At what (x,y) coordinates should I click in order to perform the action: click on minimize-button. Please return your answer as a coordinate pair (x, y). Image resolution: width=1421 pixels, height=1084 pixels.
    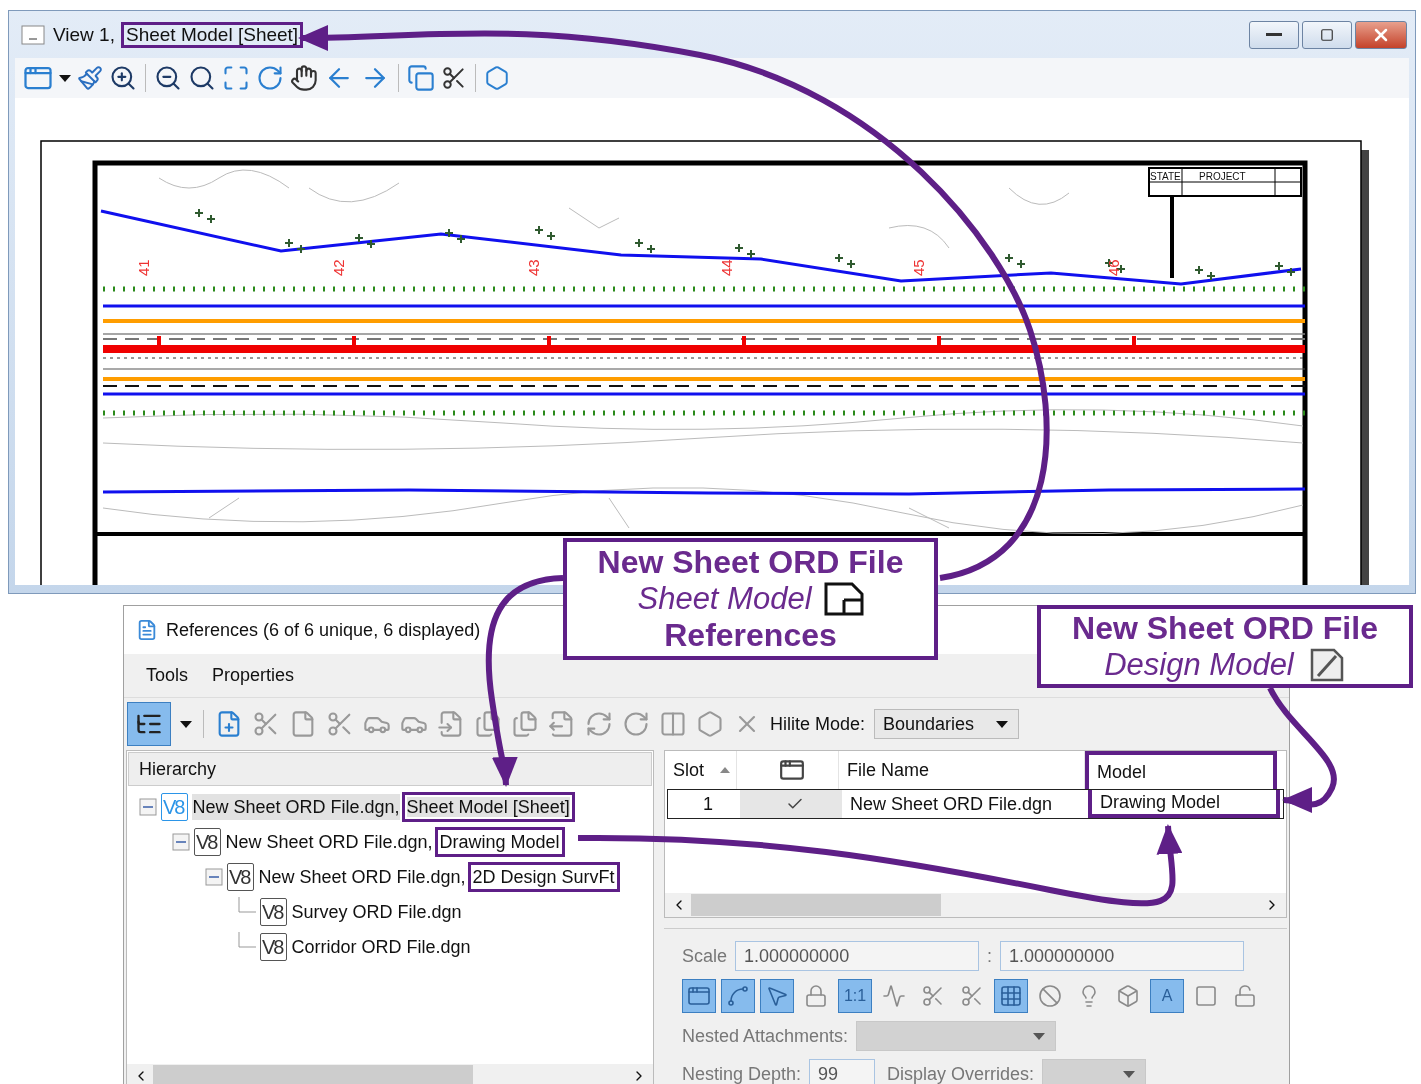
    Looking at the image, I should click on (1274, 34).